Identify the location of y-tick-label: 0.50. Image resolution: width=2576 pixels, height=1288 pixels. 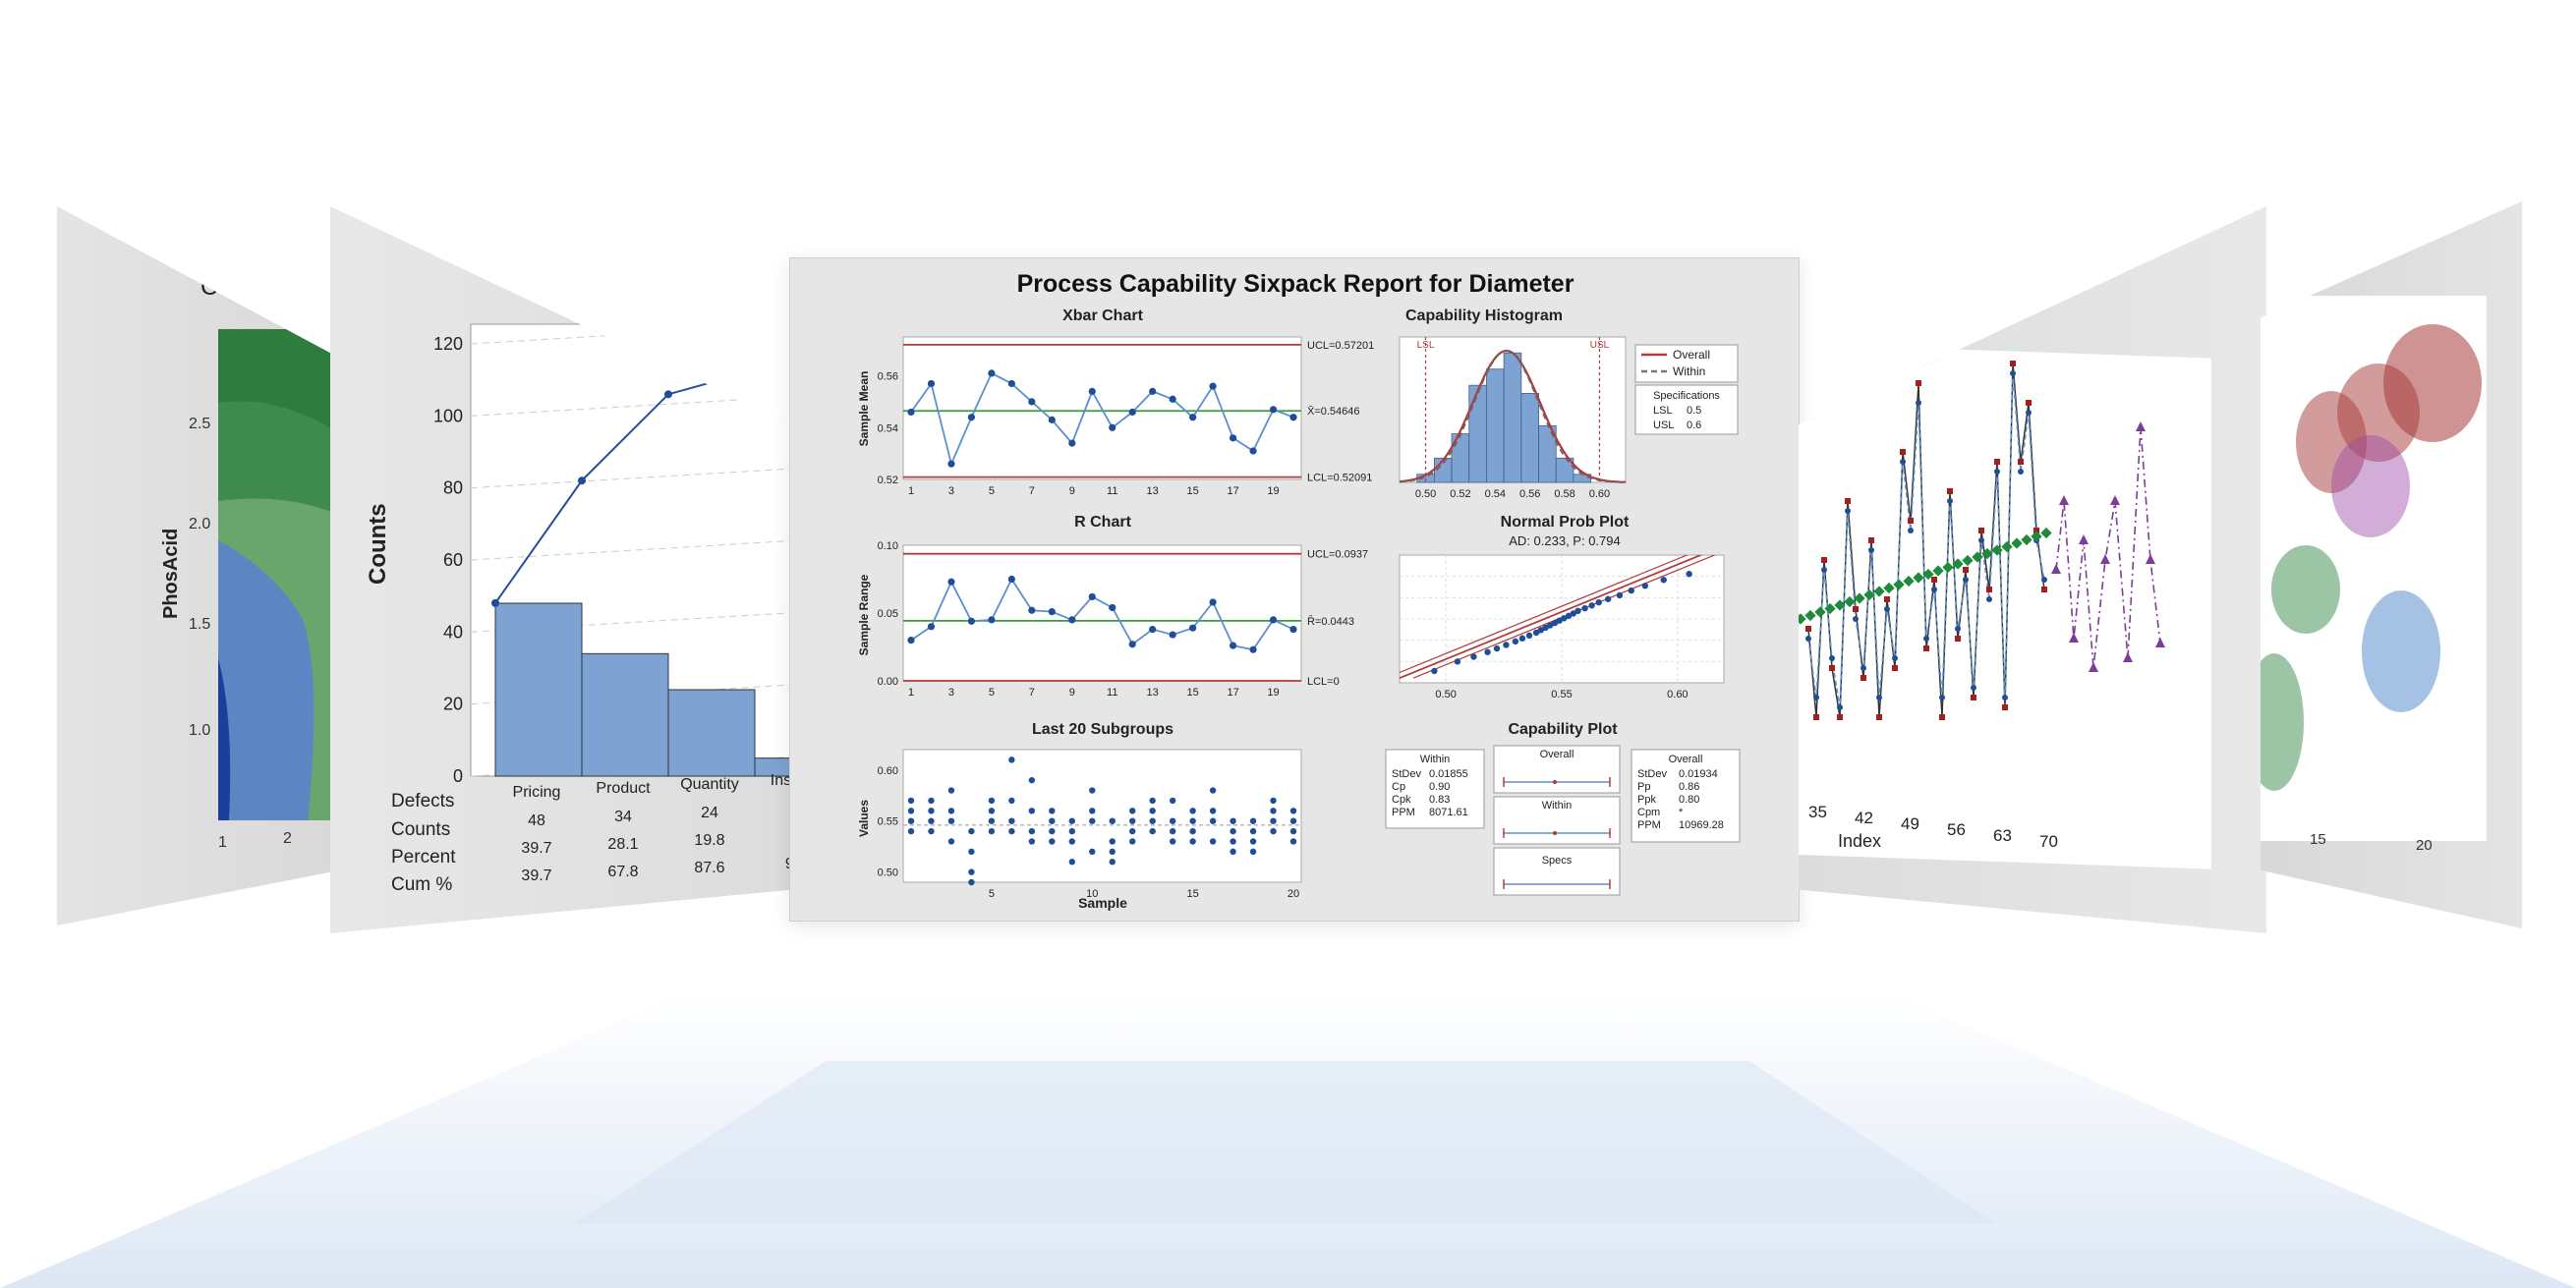
(888, 873).